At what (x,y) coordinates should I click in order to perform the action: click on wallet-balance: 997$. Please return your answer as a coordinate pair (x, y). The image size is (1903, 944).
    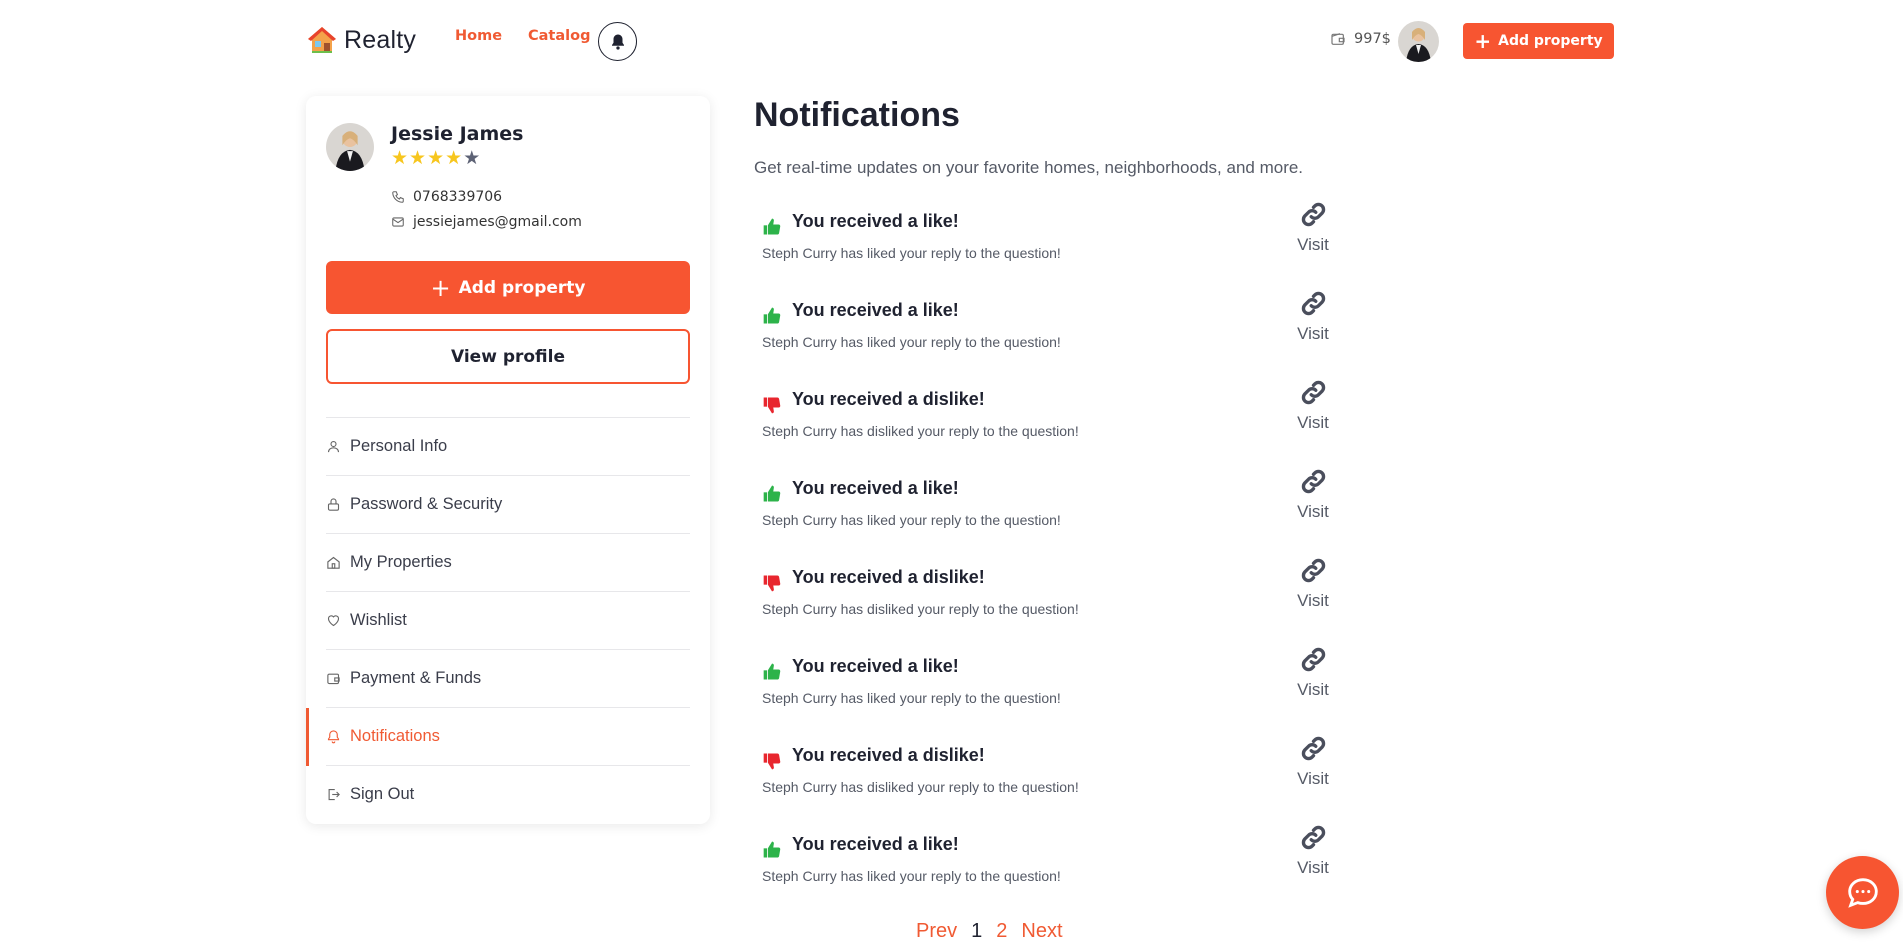
    Looking at the image, I should click on (1360, 39).